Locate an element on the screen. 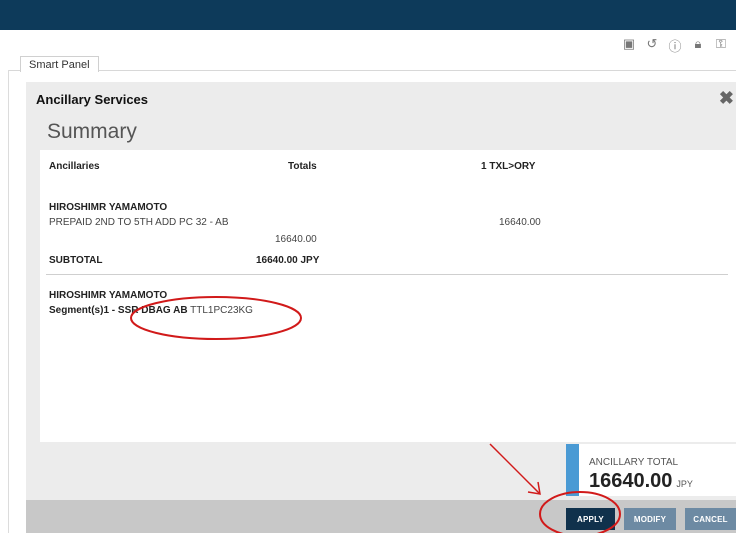  close-icon: ✖ is located at coordinates (726, 98).